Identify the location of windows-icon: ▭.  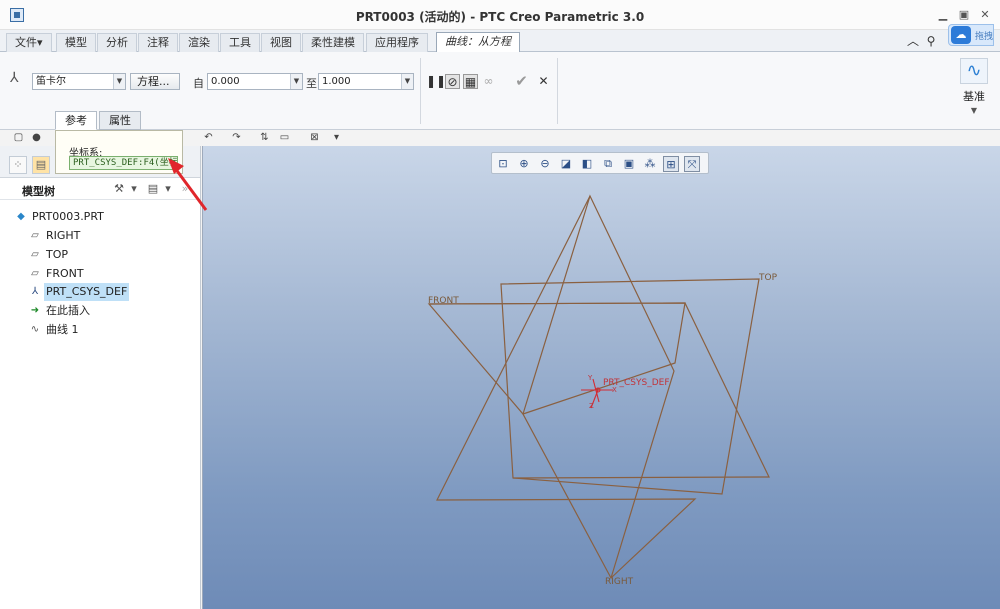
(284, 137).